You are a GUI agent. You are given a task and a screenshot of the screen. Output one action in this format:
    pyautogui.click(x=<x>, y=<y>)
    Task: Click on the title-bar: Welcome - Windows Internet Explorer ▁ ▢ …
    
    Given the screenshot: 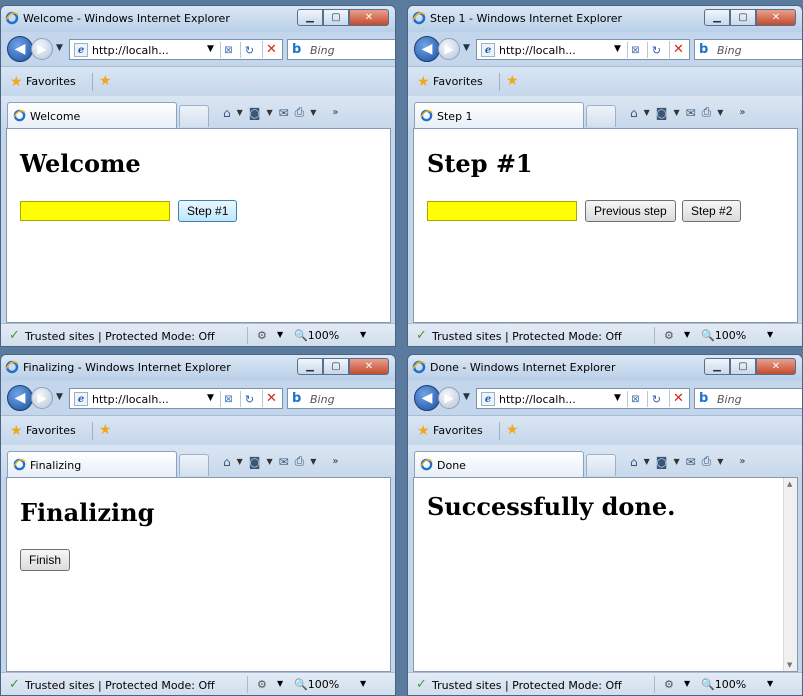 What is the action you would take?
    pyautogui.click(x=198, y=19)
    